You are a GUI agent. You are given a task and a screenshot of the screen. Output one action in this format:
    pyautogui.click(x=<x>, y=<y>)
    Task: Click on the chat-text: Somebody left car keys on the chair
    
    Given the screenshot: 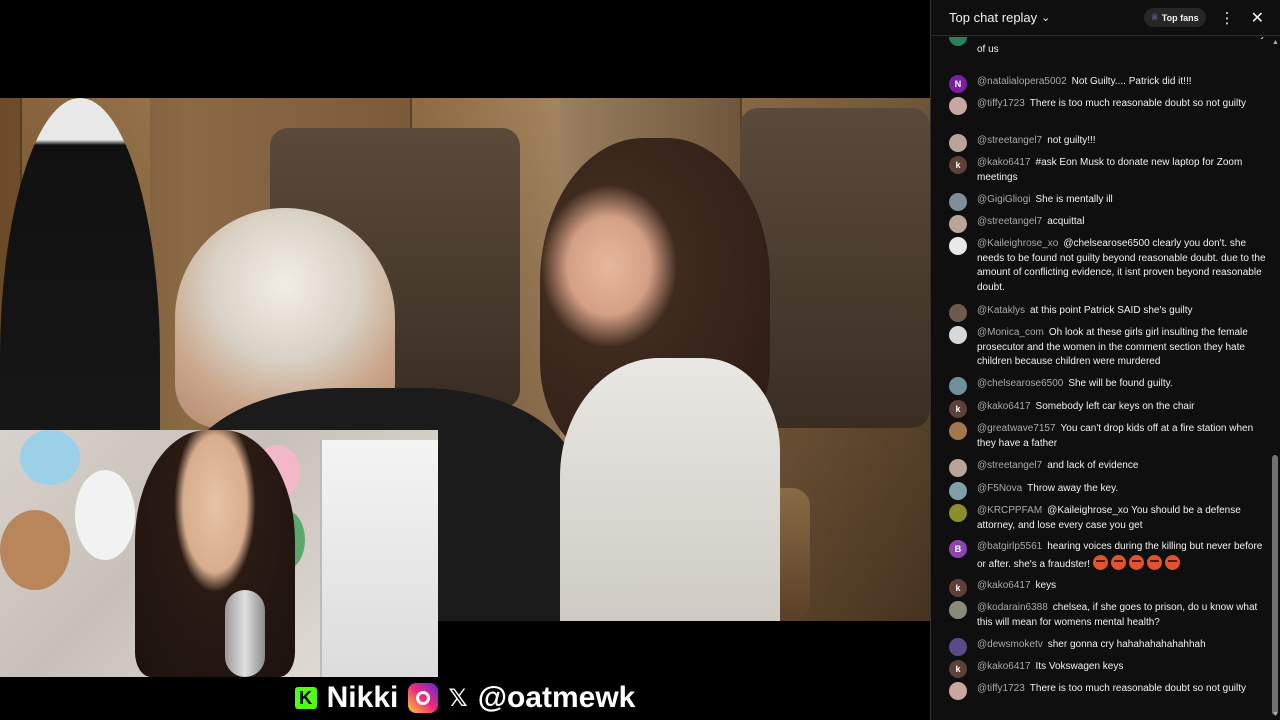 What is the action you would take?
    pyautogui.click(x=1115, y=406)
    